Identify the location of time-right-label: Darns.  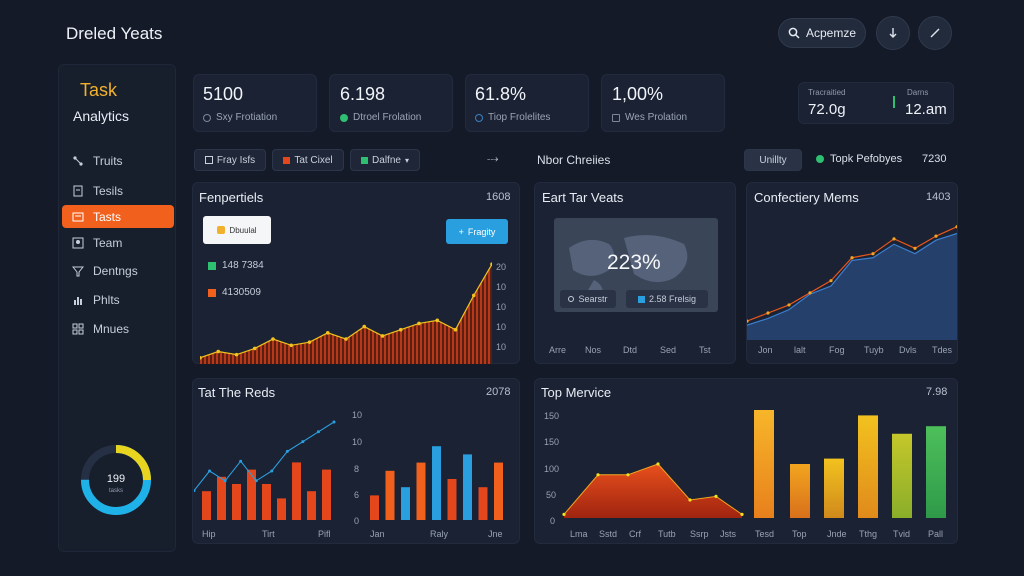
(918, 92).